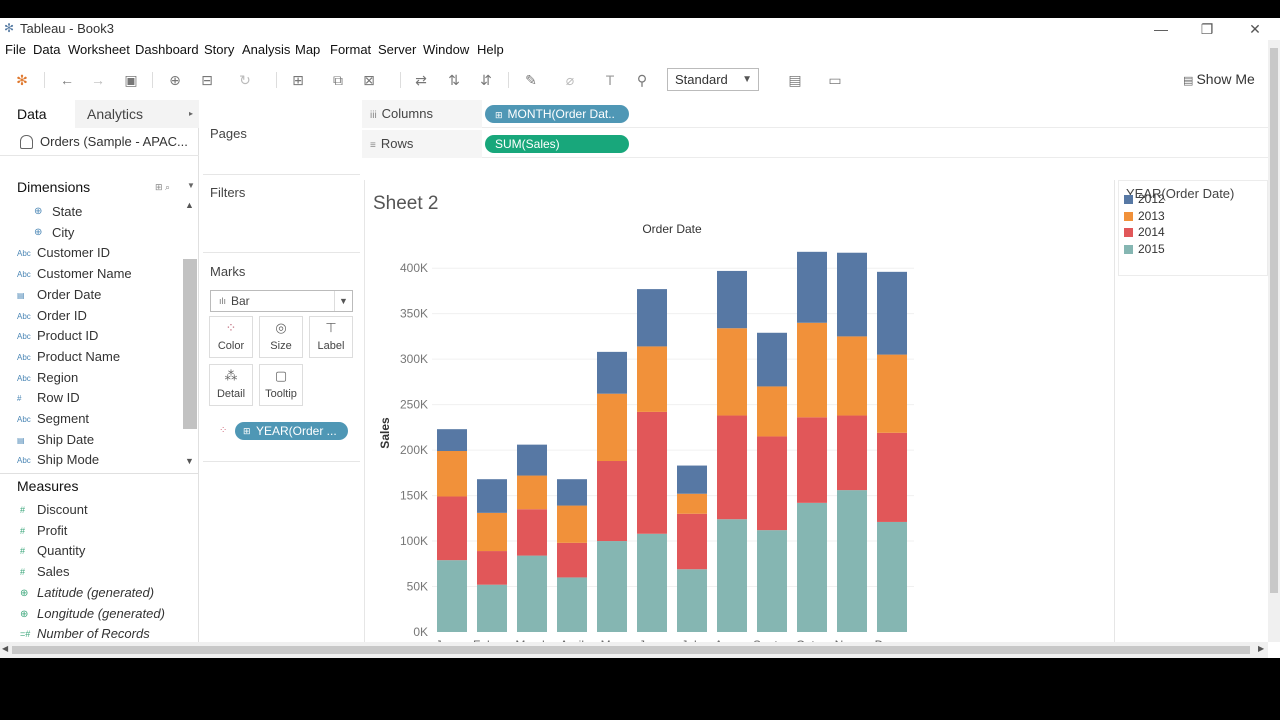 The width and height of the screenshot is (1280, 720). I want to click on scroll-left-icon: ◀, so click(5, 648).